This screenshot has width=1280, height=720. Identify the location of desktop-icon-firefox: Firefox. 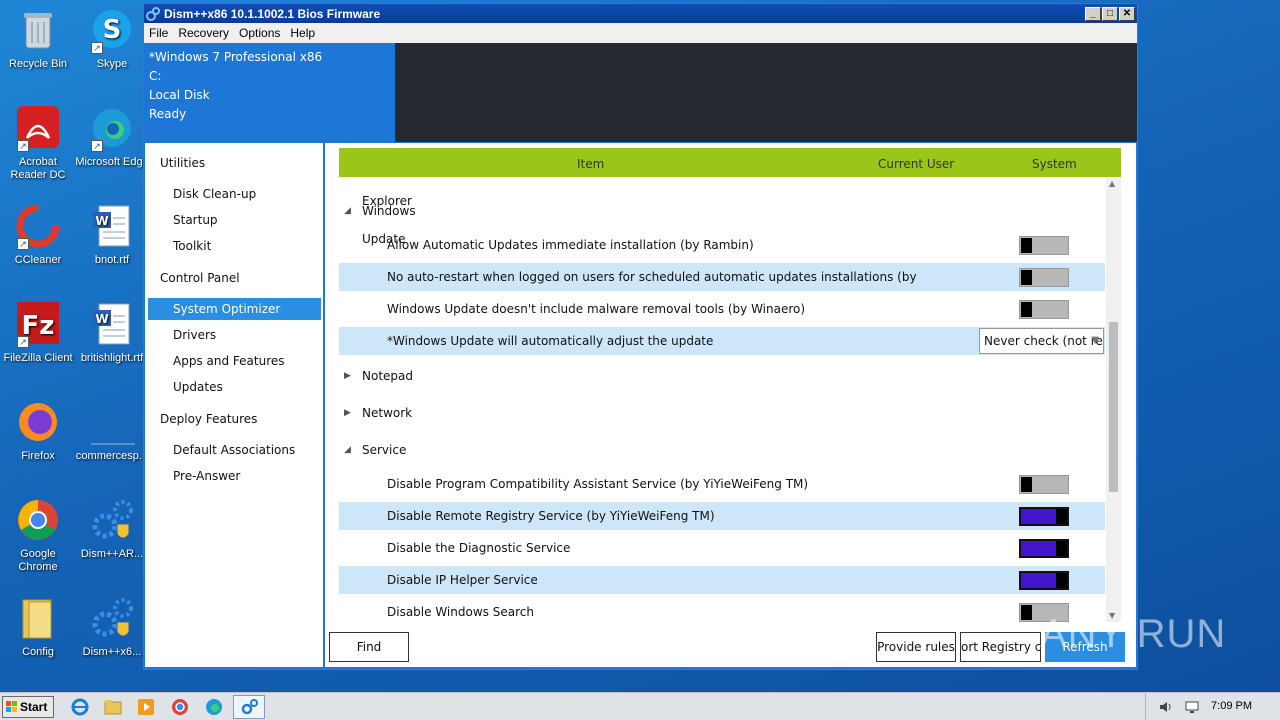
(38, 431).